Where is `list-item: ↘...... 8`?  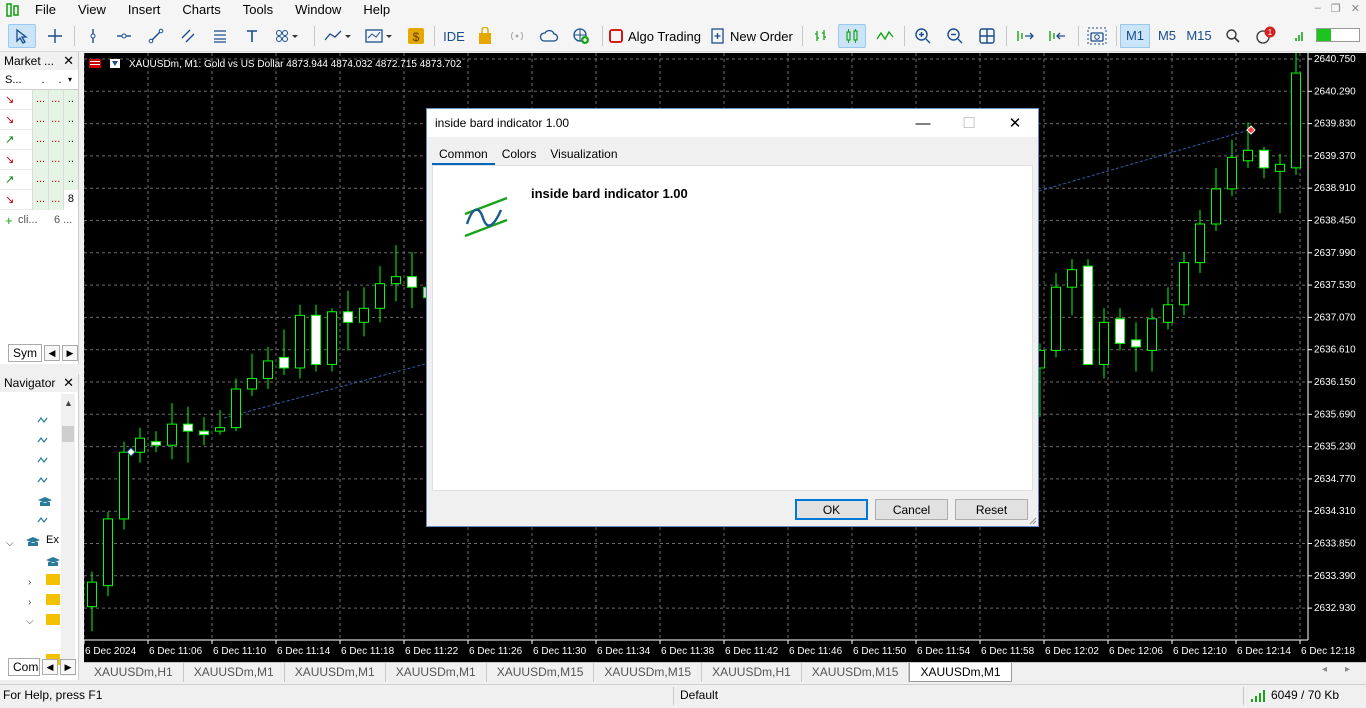
list-item: ↘...... 8 is located at coordinates (39, 199).